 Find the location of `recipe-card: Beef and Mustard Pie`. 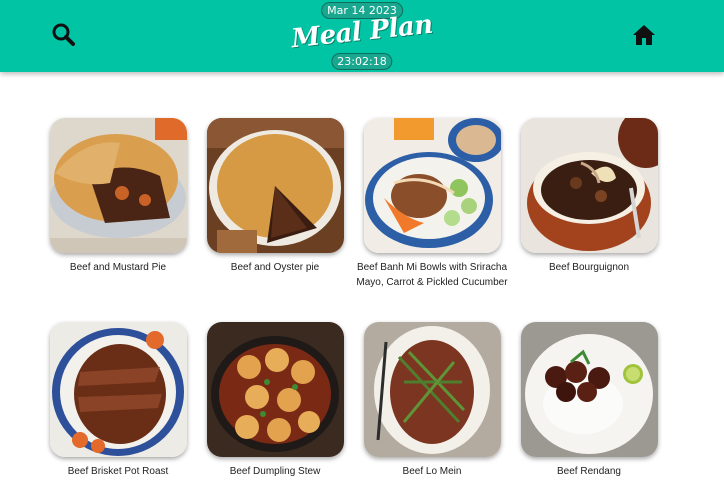

recipe-card: Beef and Mustard Pie is located at coordinates (118, 196).